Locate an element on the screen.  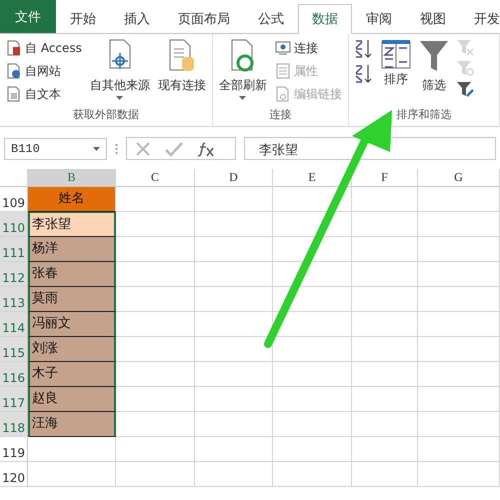
ribbon-tab: 文件 is located at coordinates (28, 16).